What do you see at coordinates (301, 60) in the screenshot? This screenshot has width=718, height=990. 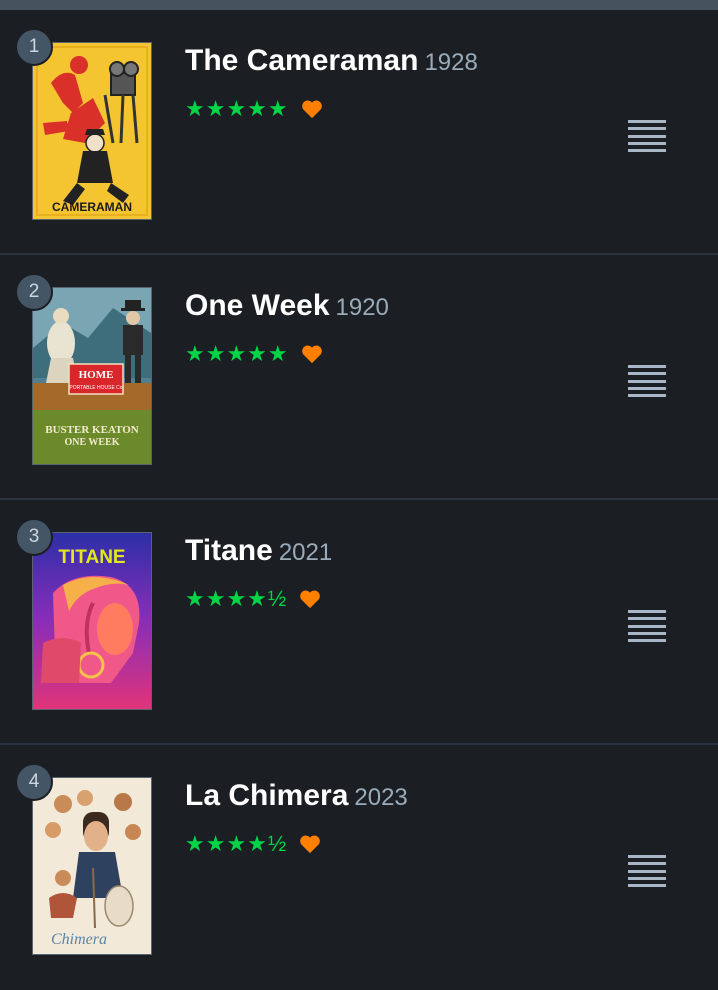 I see `film-title: The Cameraman` at bounding box center [301, 60].